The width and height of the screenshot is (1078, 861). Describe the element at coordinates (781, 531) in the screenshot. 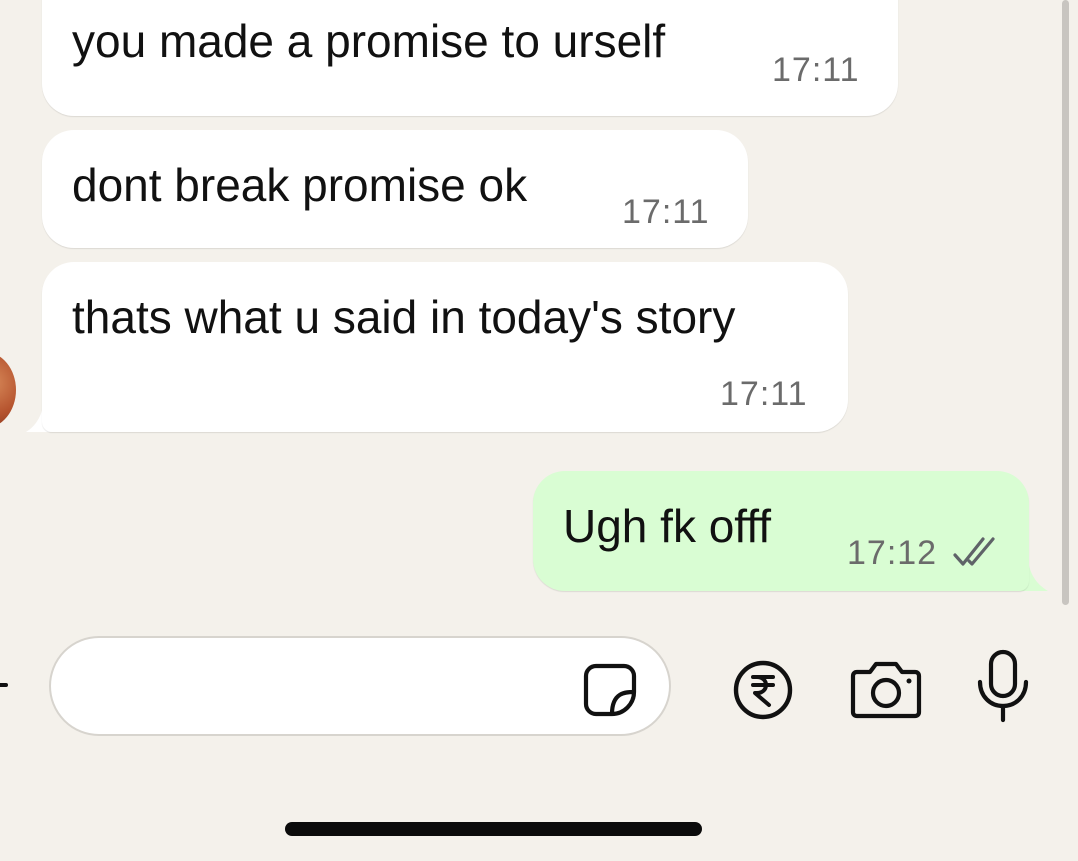

I see `outgoing-message-bubble: Ugh fk offf 17:12` at that location.